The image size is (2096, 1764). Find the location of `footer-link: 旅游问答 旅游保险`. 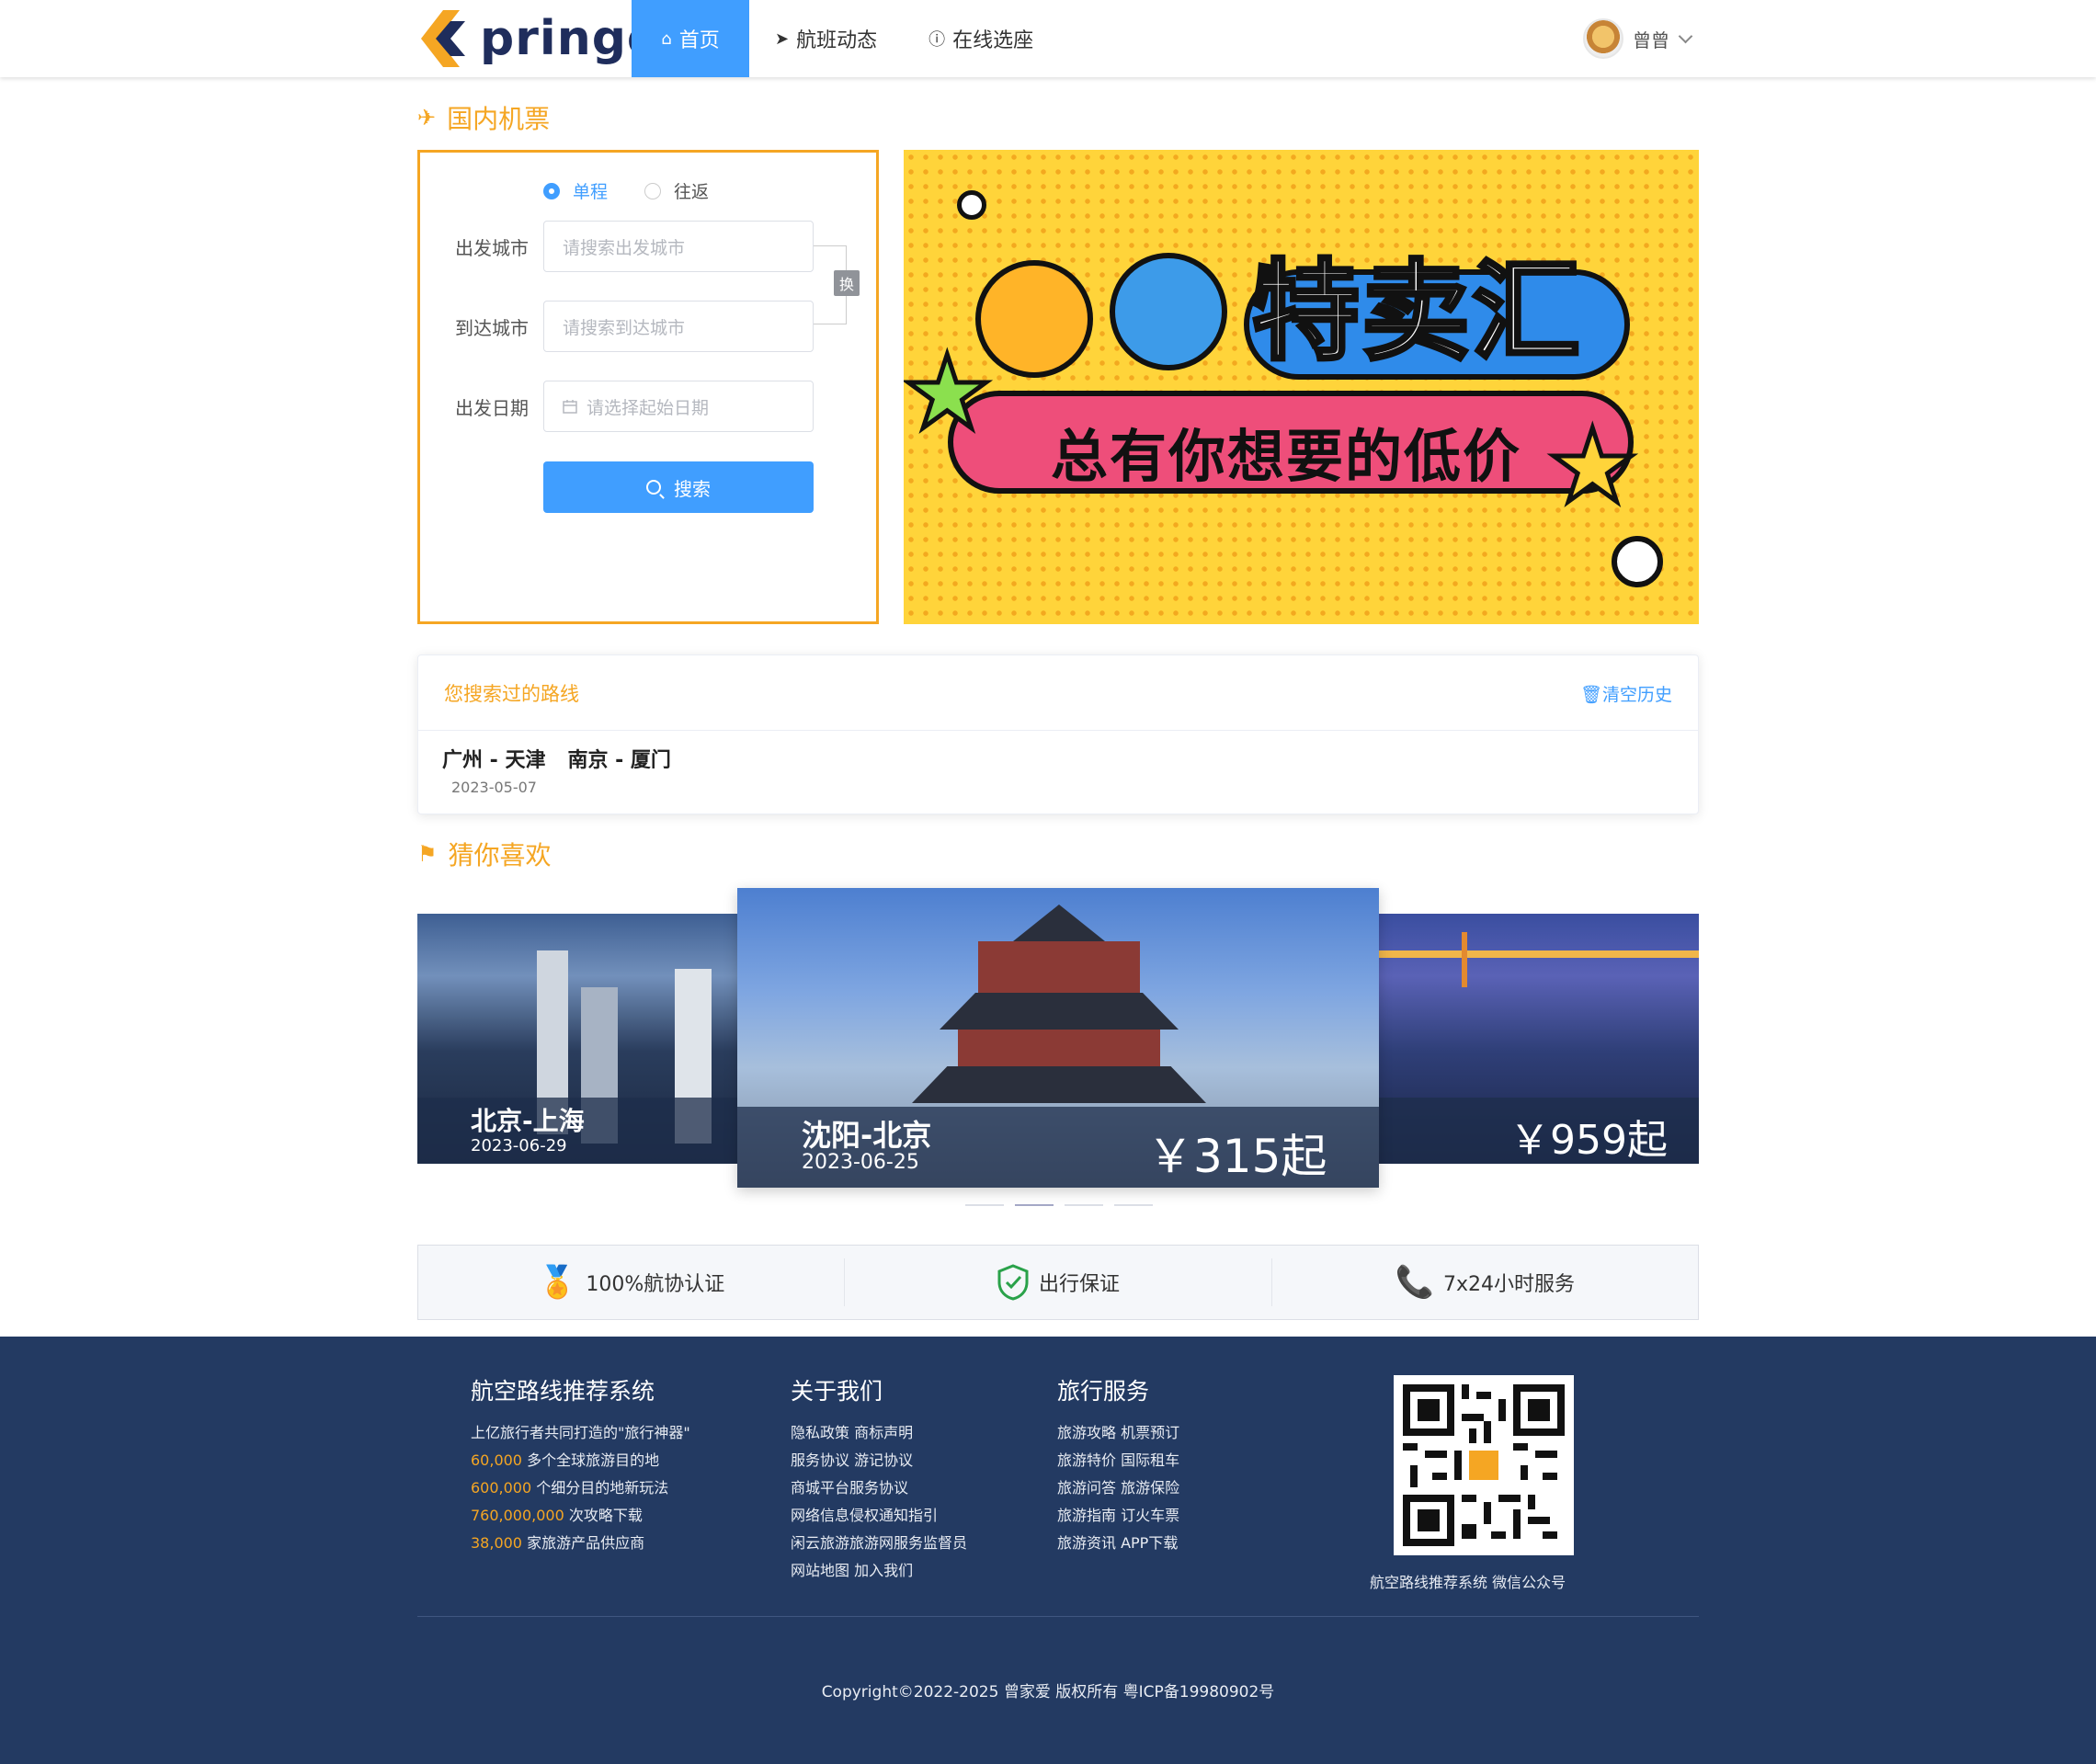

footer-link: 旅游问答 旅游保险 is located at coordinates (1118, 1488).